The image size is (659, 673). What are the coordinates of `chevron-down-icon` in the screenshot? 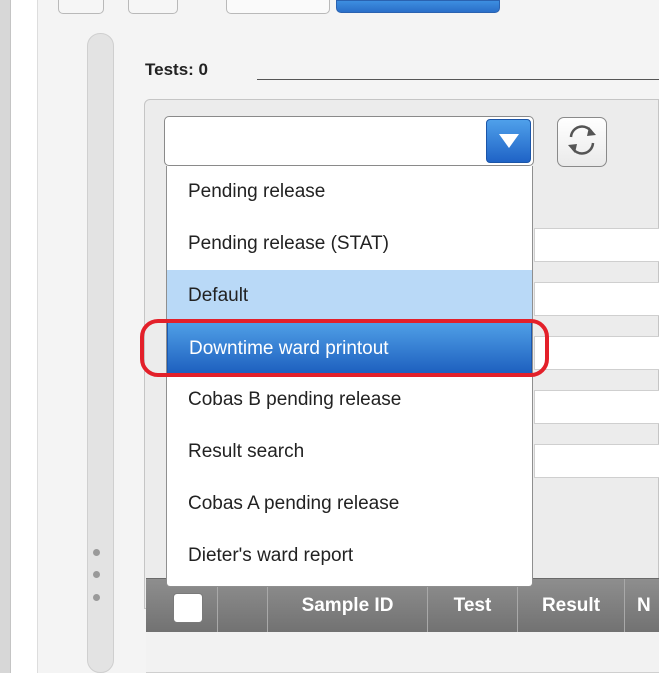 It's located at (509, 141).